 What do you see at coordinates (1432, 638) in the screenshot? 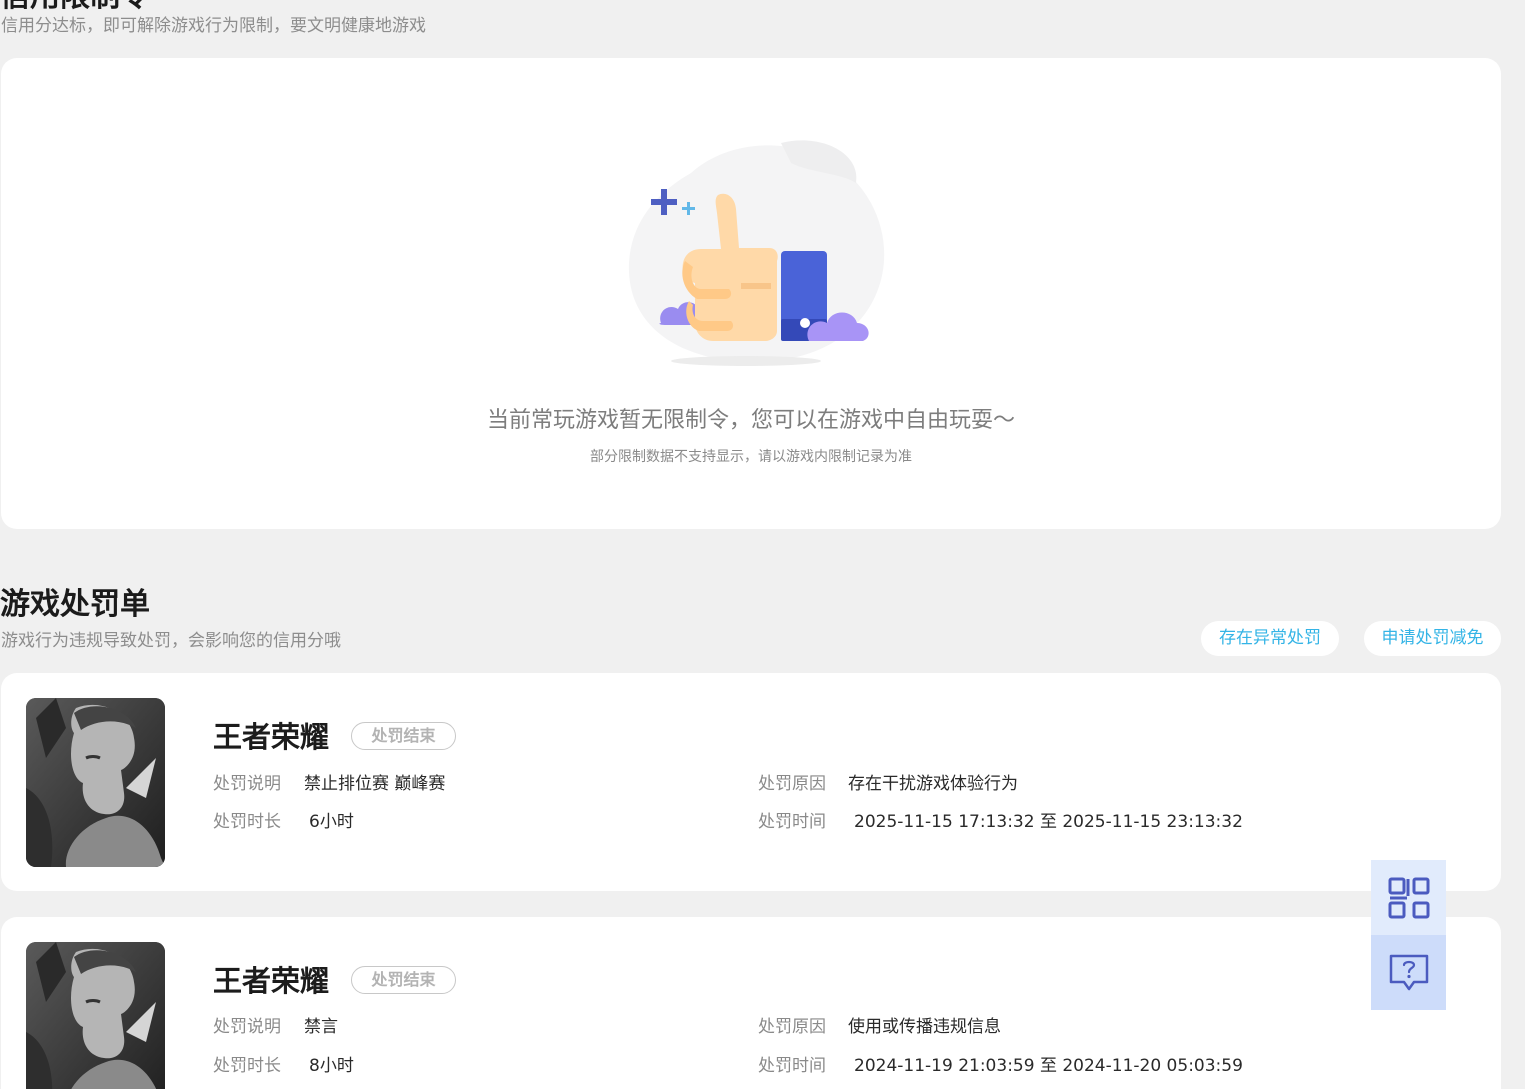
I see `appeal-penalty-button: 申请处罚减免` at bounding box center [1432, 638].